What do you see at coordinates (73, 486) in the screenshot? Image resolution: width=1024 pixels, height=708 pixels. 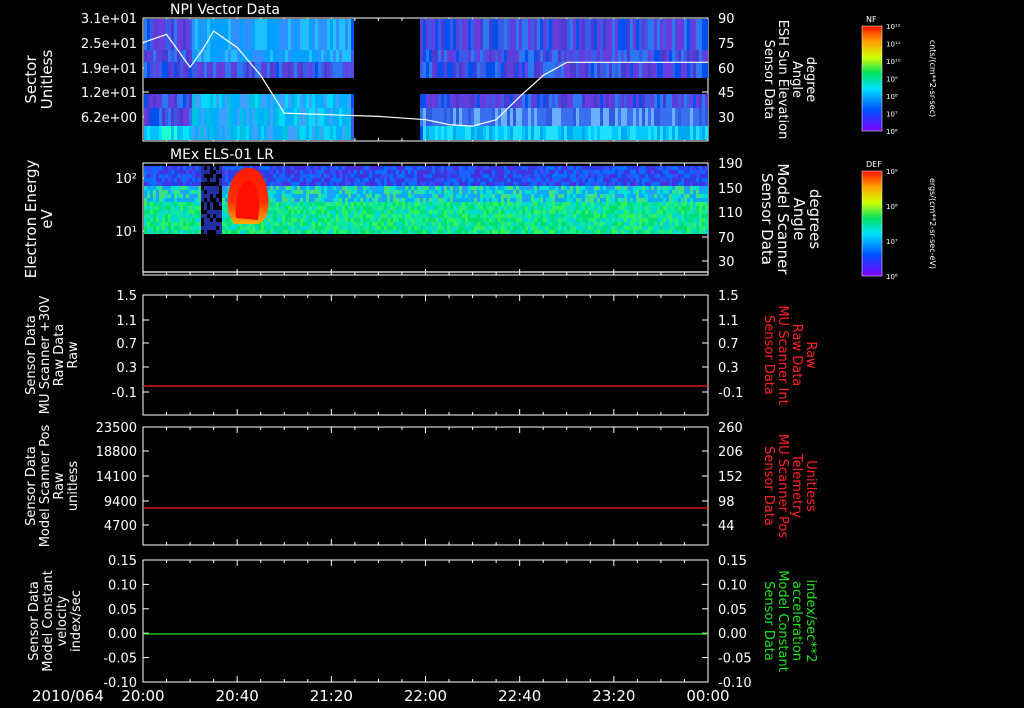 I see `ylabel-line: unitless` at bounding box center [73, 486].